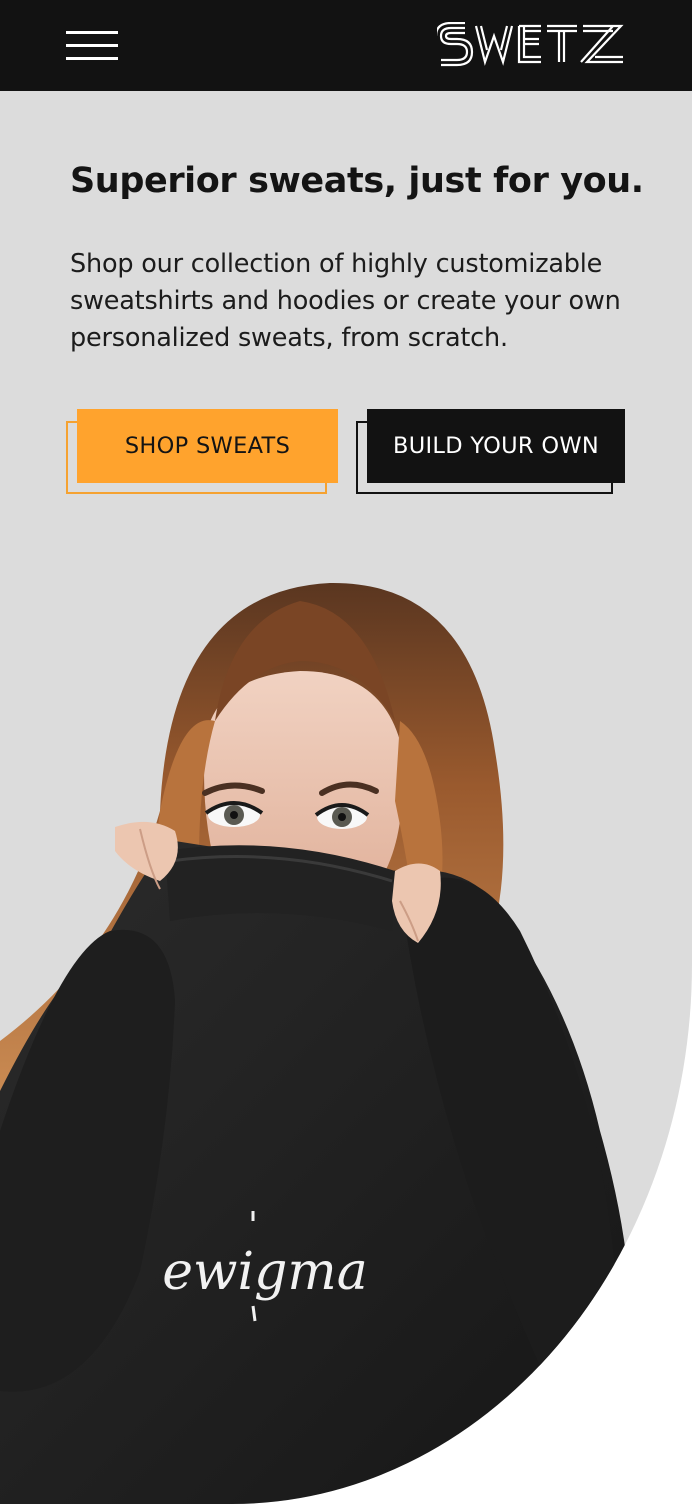 The height and width of the screenshot is (1504, 692). I want to click on build-your-own-button-group: BUILD YOUR OWN, so click(491, 452).